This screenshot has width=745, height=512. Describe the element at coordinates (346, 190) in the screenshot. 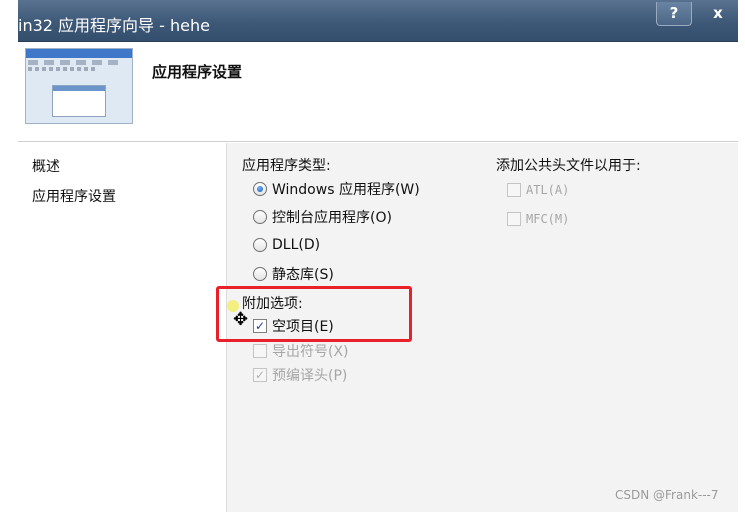

I see `option-label: Windows 应用程序(W)` at that location.